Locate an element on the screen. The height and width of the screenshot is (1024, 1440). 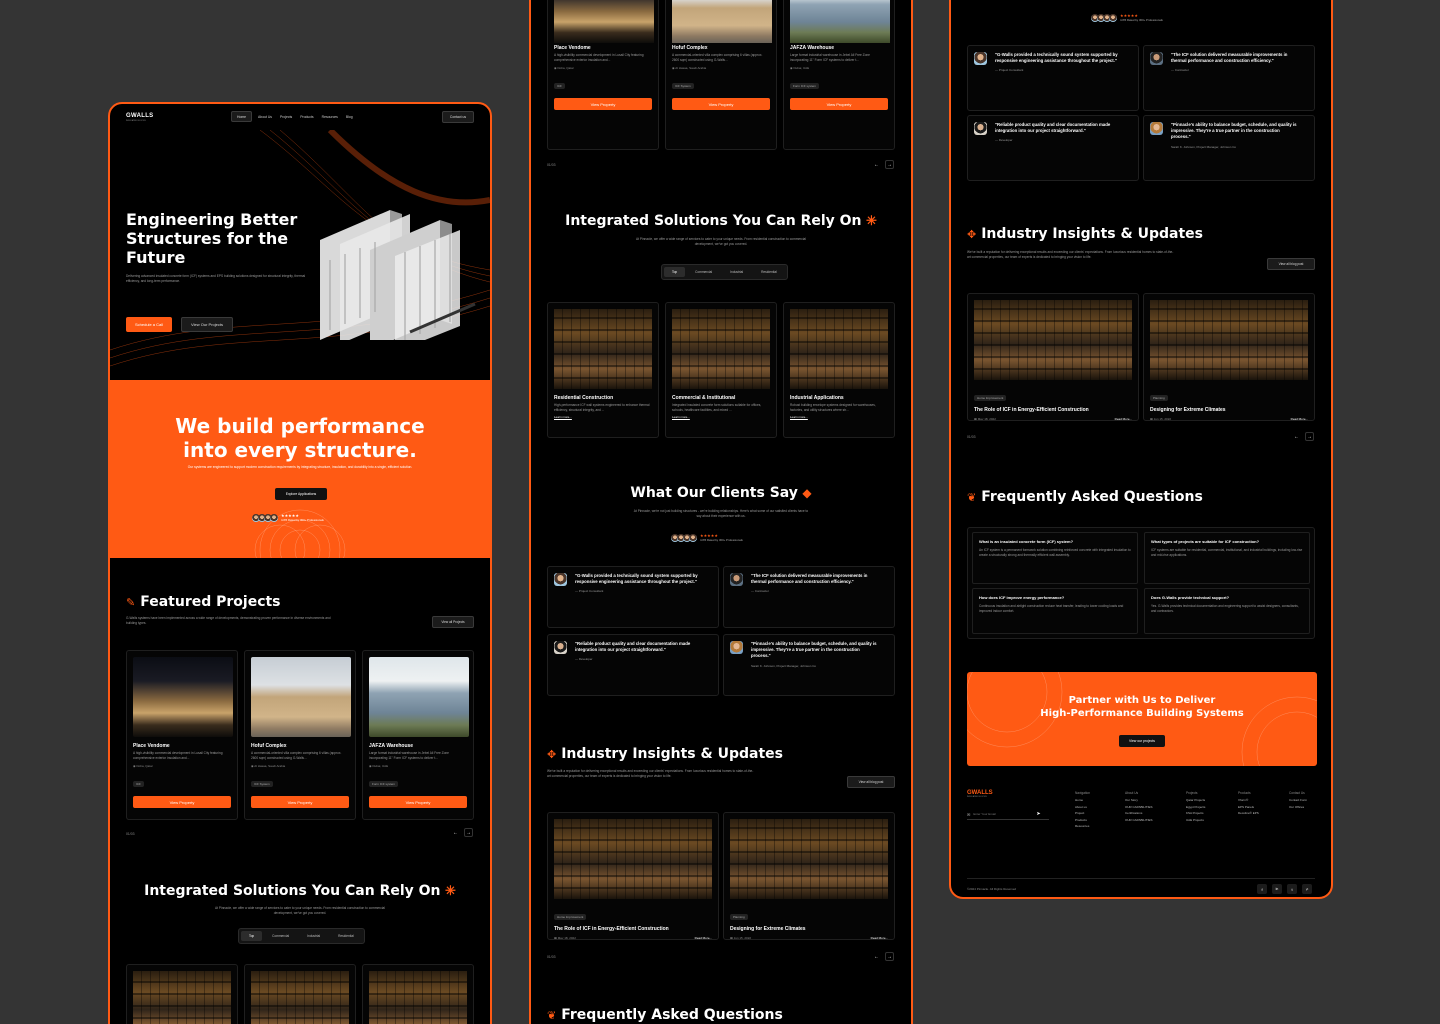
footer-link: Home is located at coordinates (1082, 800).